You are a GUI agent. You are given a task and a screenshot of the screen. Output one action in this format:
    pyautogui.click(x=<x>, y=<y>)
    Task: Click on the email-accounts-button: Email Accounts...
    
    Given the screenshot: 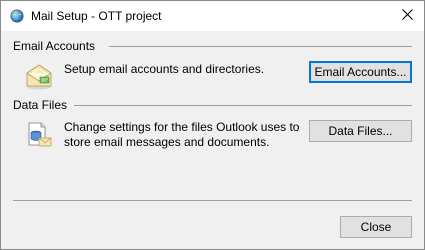 What is the action you would take?
    pyautogui.click(x=360, y=72)
    